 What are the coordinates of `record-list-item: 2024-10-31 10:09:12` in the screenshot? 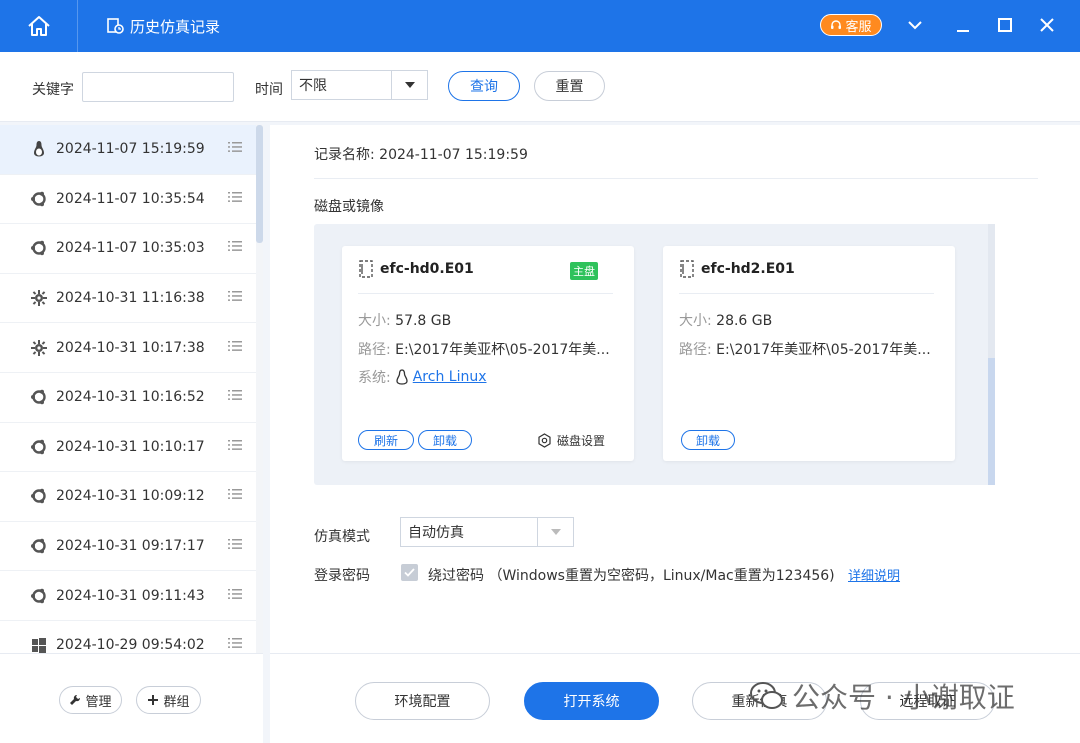 It's located at (128, 497).